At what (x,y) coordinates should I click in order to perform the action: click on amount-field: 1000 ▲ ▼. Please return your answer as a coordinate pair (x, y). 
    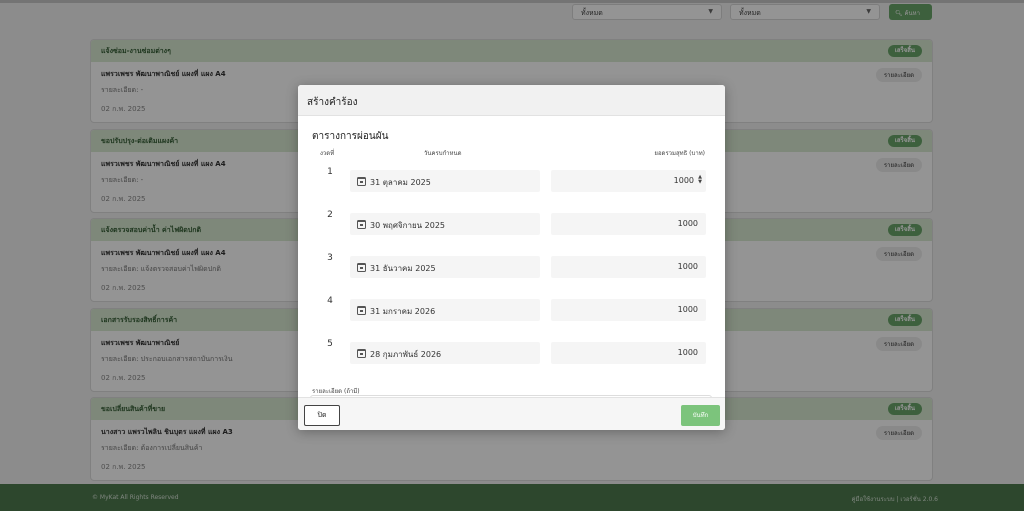
    Looking at the image, I should click on (628, 181).